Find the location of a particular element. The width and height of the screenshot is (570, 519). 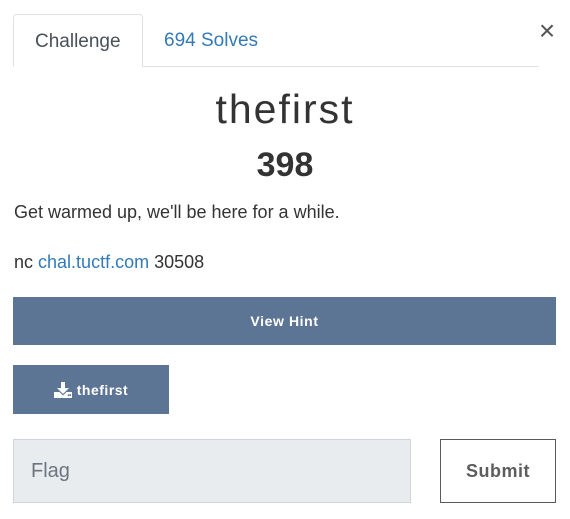

connection-host-link: chal.tuctf.com is located at coordinates (93, 262).